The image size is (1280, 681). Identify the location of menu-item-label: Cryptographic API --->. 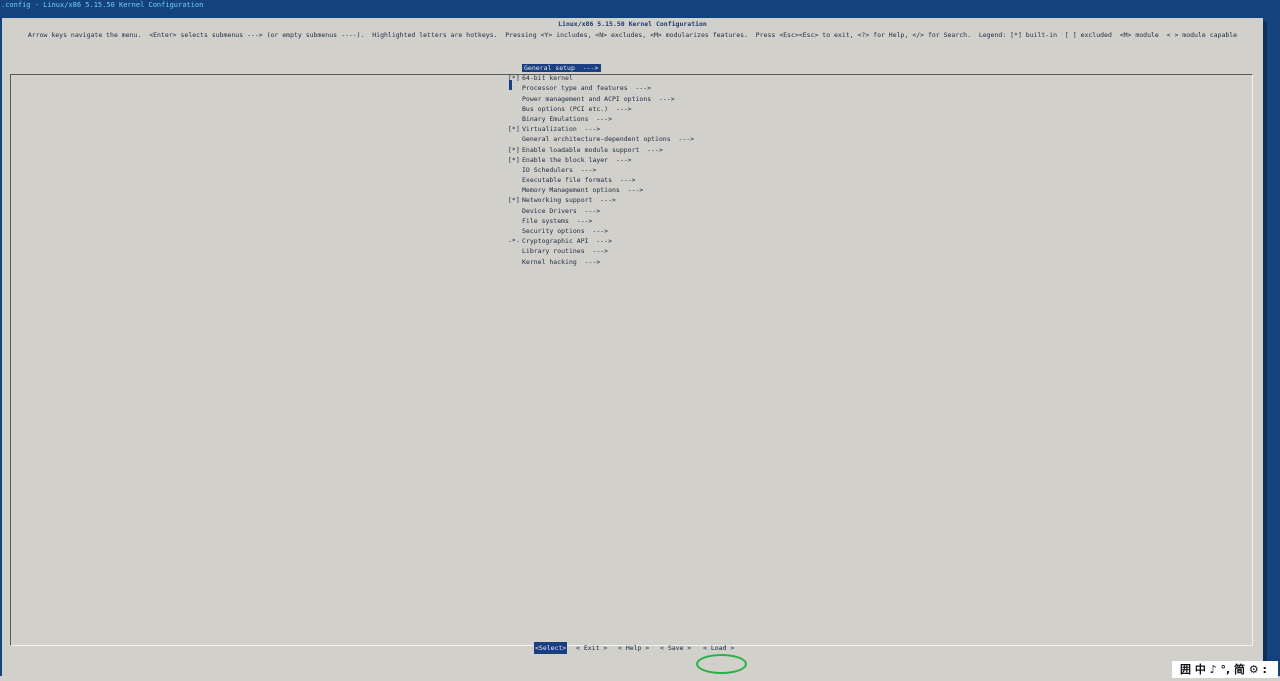
(567, 241).